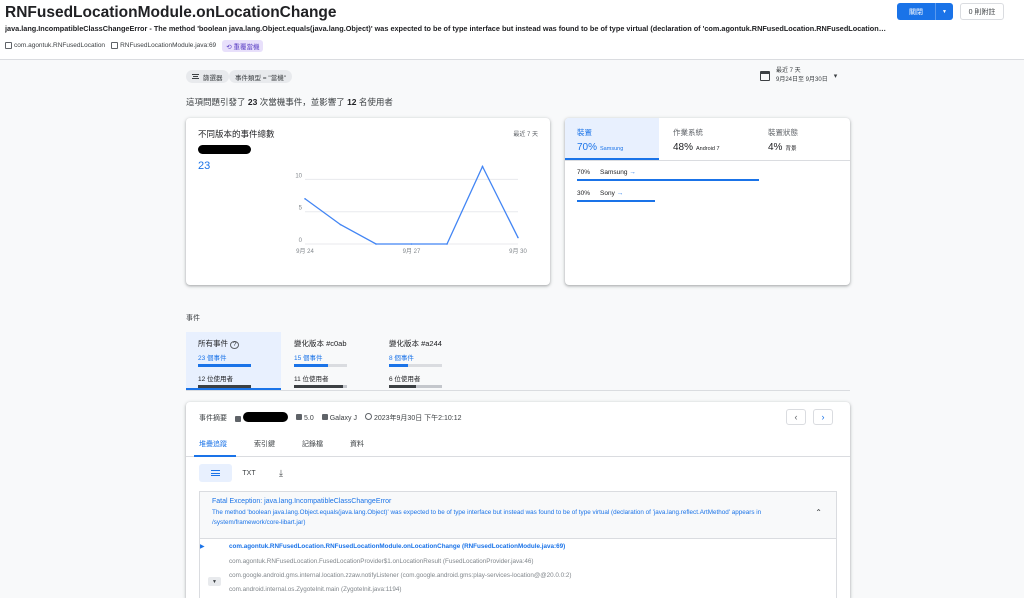  Describe the element at coordinates (309, 418) in the screenshot. I see `event-version: 5.0` at that location.